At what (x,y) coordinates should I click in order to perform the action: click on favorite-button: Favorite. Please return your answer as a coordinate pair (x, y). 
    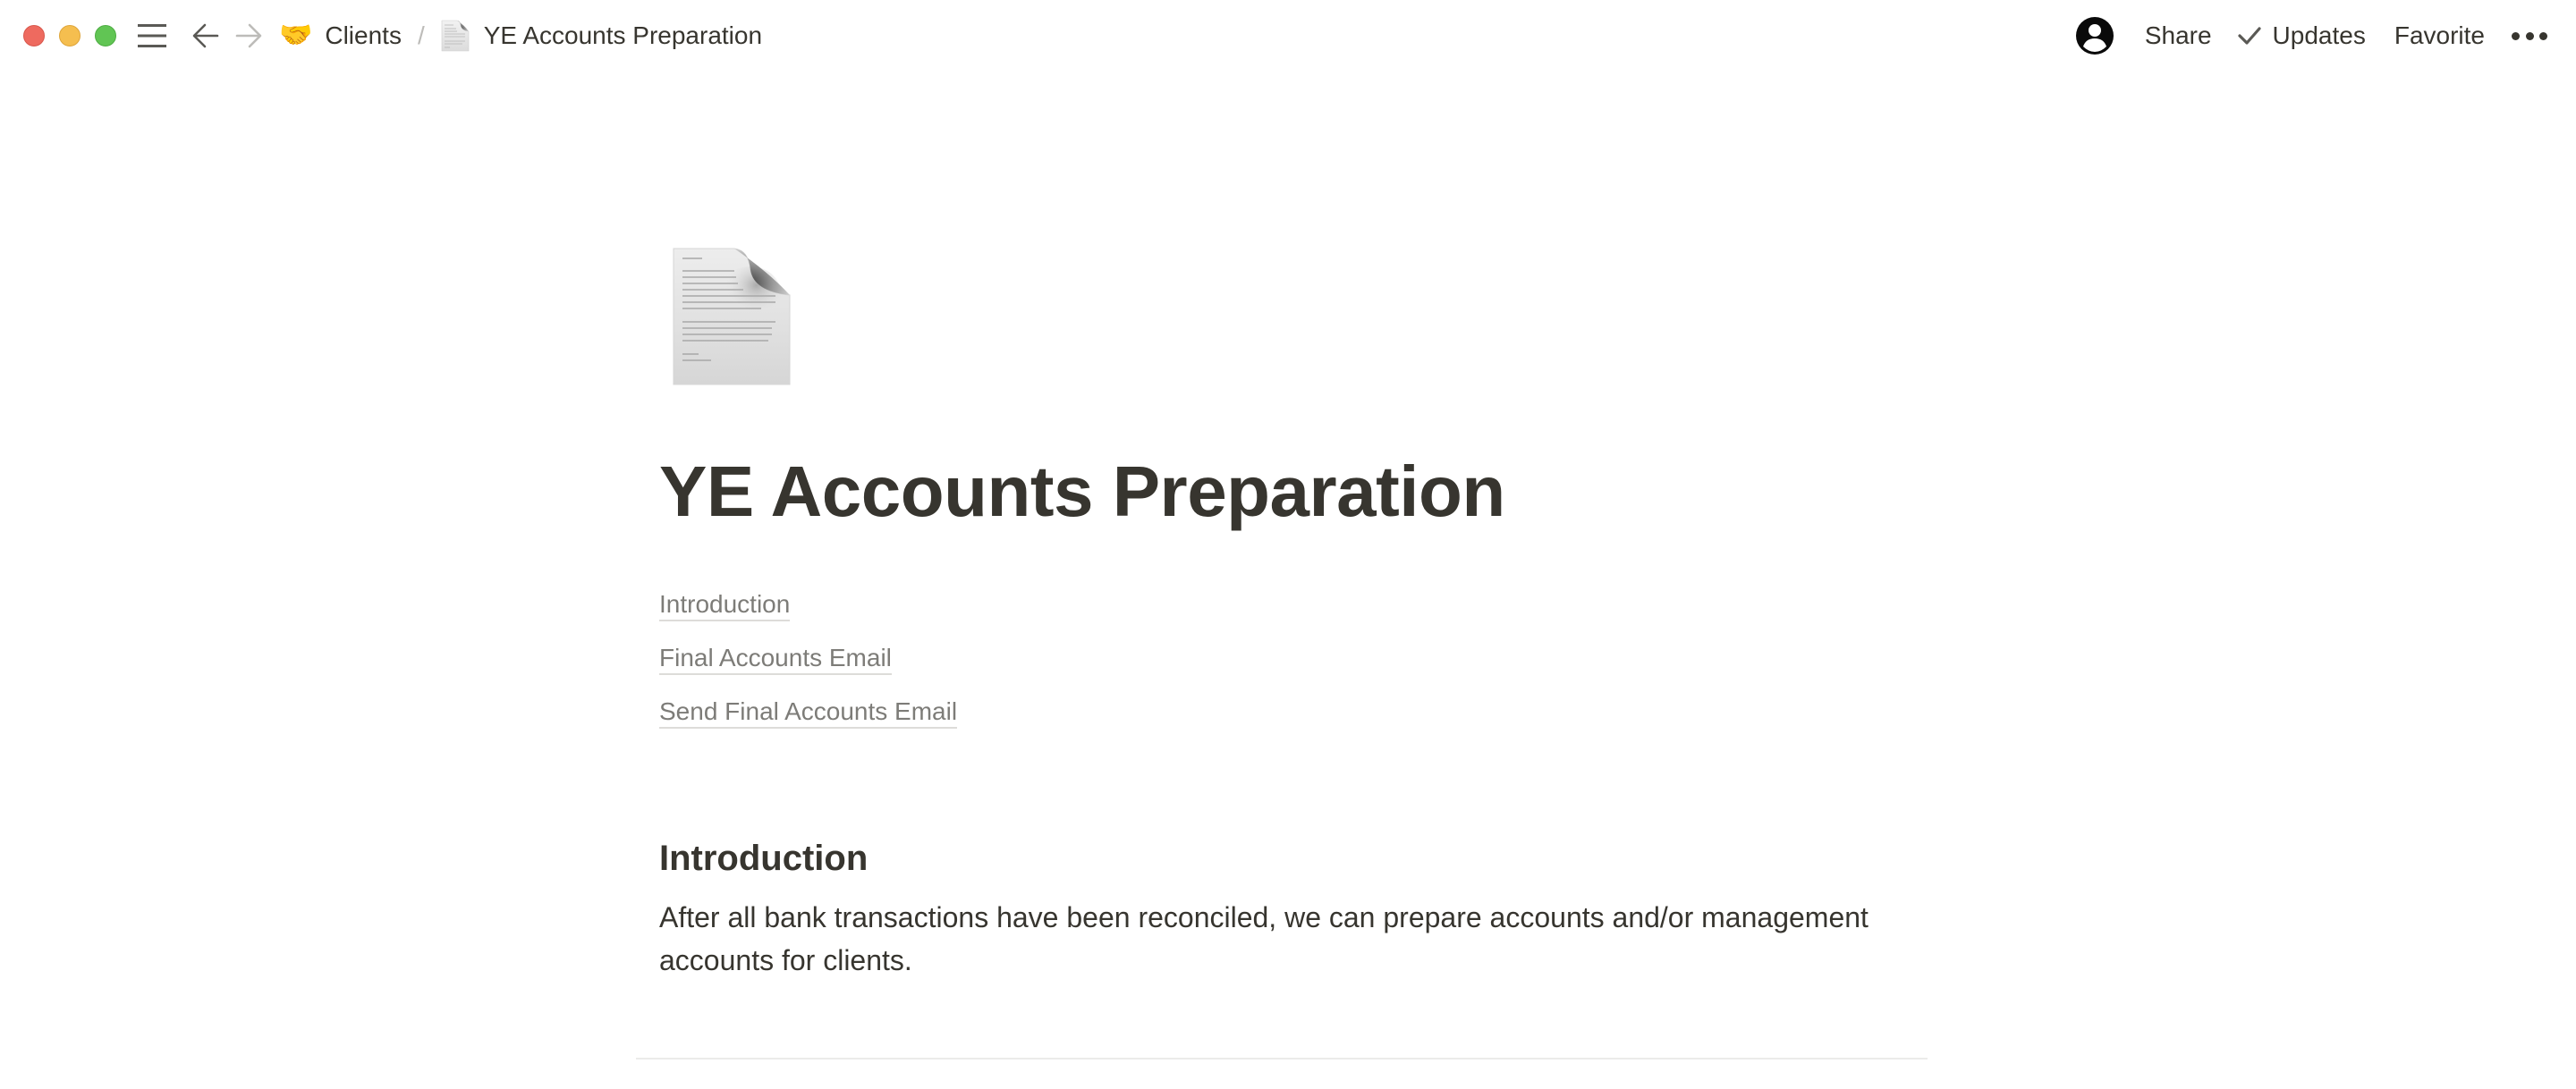
    Looking at the image, I should click on (2439, 35).